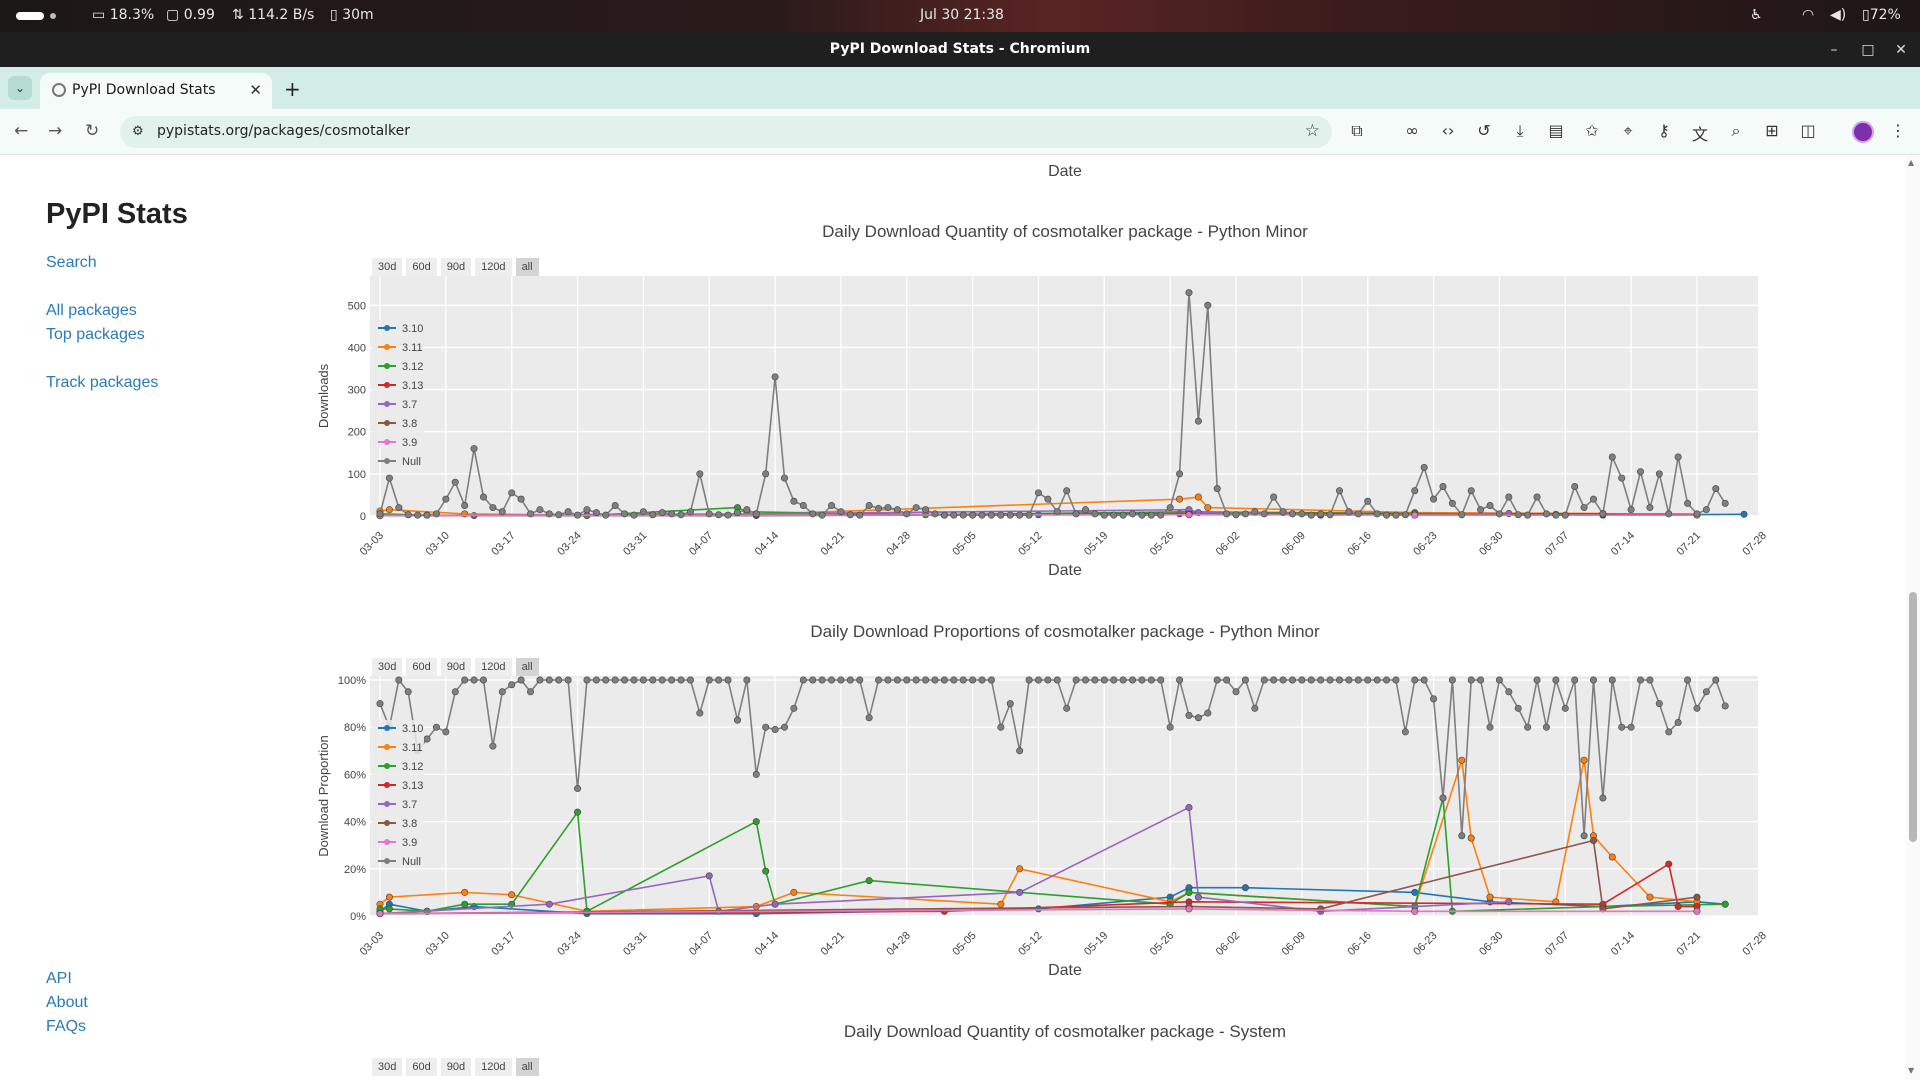 Image resolution: width=1920 pixels, height=1080 pixels. Describe the element at coordinates (387, 366) in the screenshot. I see `legend-swatch-dot` at that location.